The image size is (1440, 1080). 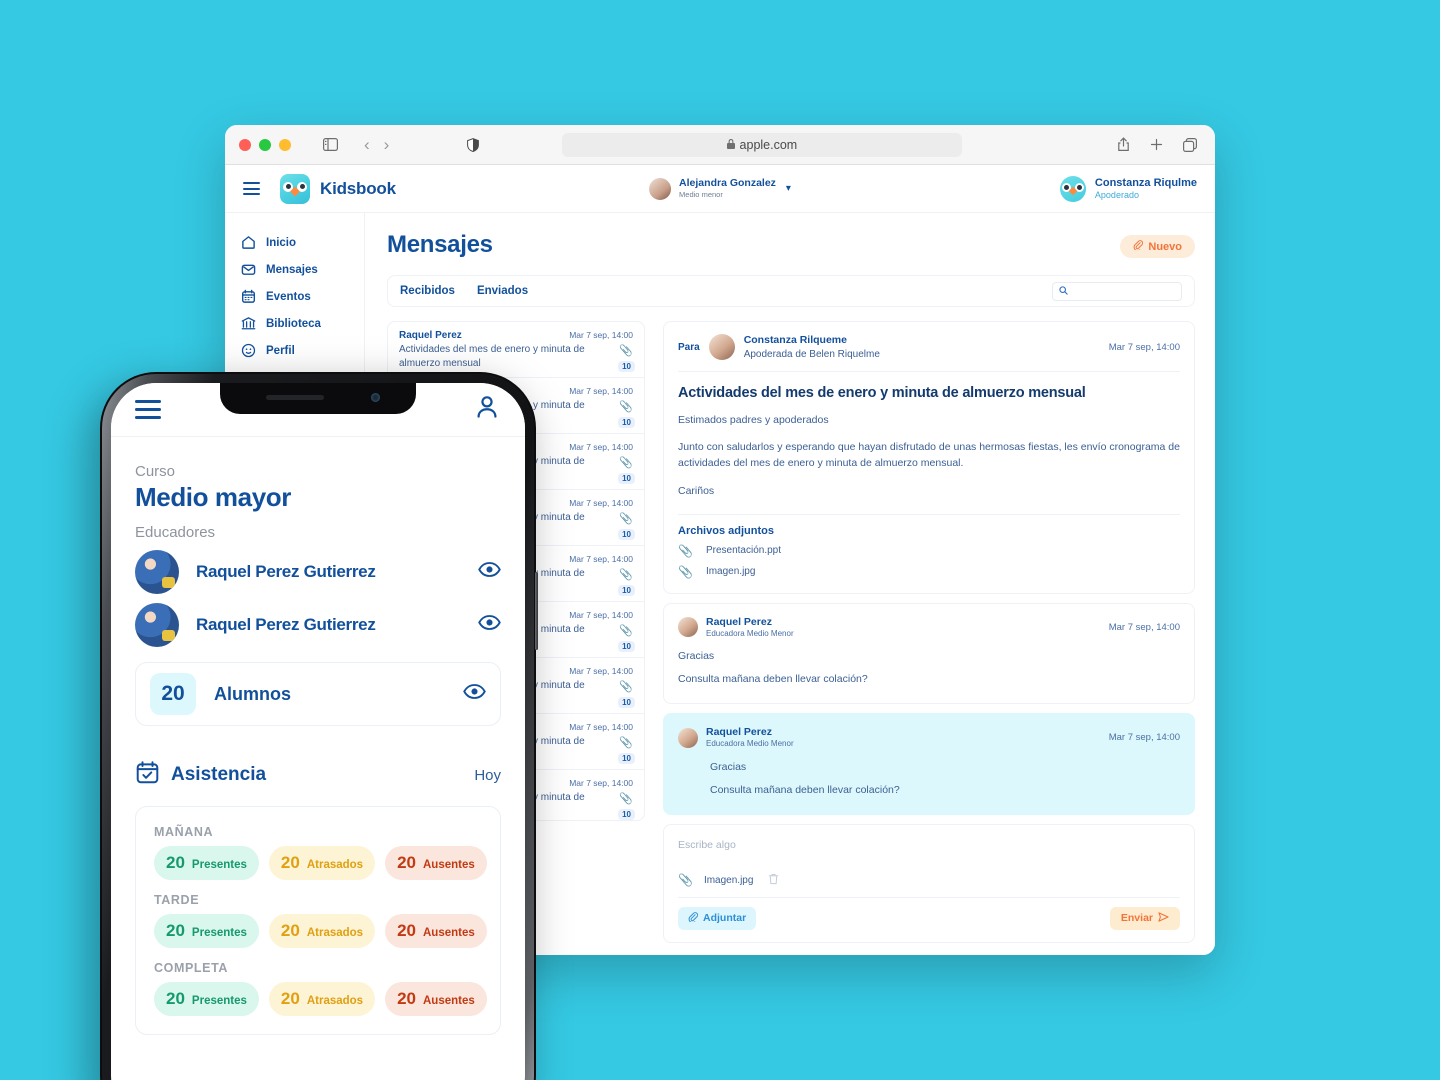 What do you see at coordinates (330, 144) in the screenshot?
I see `sidebar-toggle-icon` at bounding box center [330, 144].